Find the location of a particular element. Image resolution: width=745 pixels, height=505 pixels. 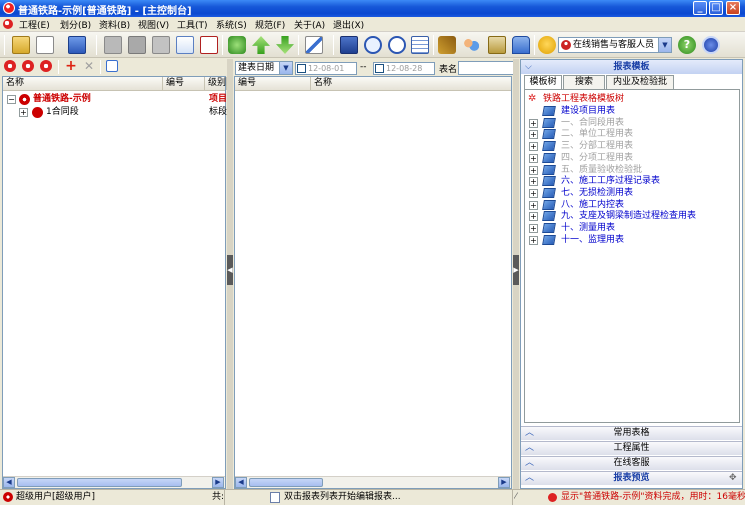

online-user-select: 在线销售与客服人员 ▼ is located at coordinates (615, 45).